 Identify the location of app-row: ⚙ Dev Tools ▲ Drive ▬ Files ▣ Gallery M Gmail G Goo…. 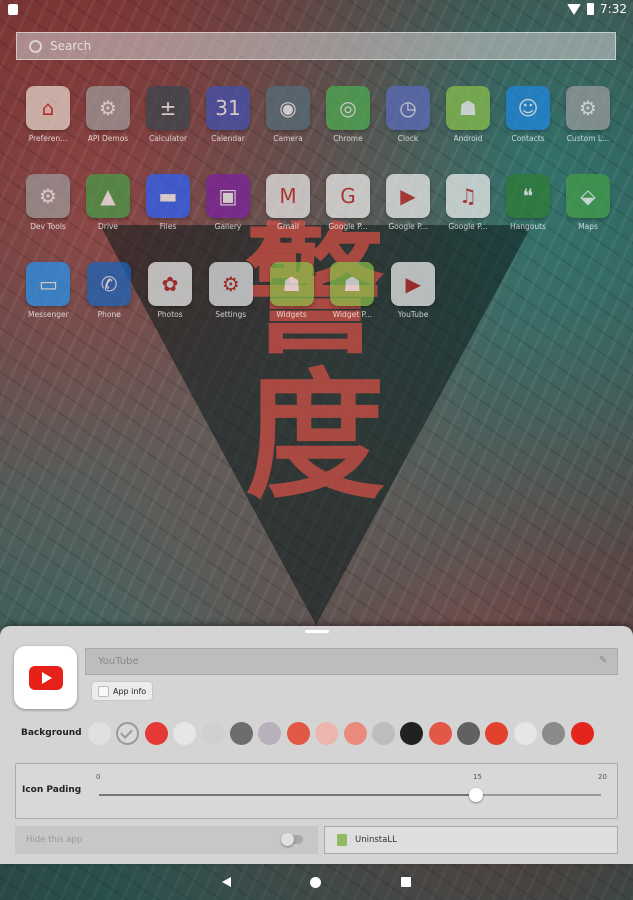
(318, 218).